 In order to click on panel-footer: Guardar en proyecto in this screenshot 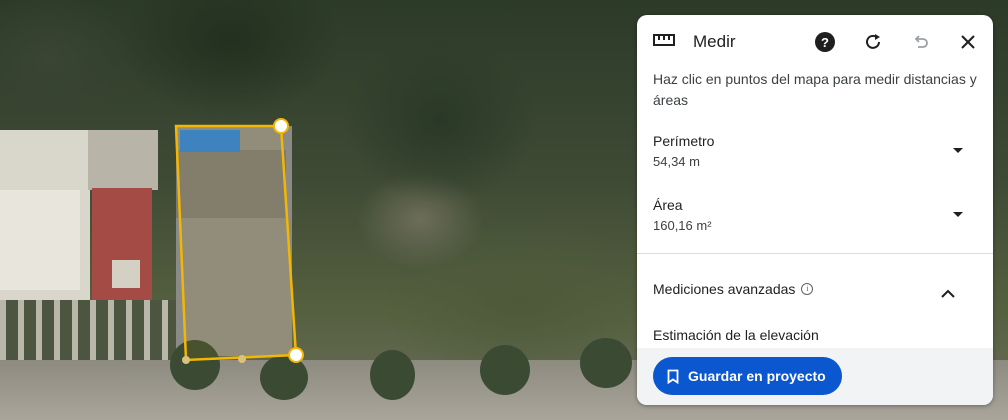, I will do `click(815, 376)`.